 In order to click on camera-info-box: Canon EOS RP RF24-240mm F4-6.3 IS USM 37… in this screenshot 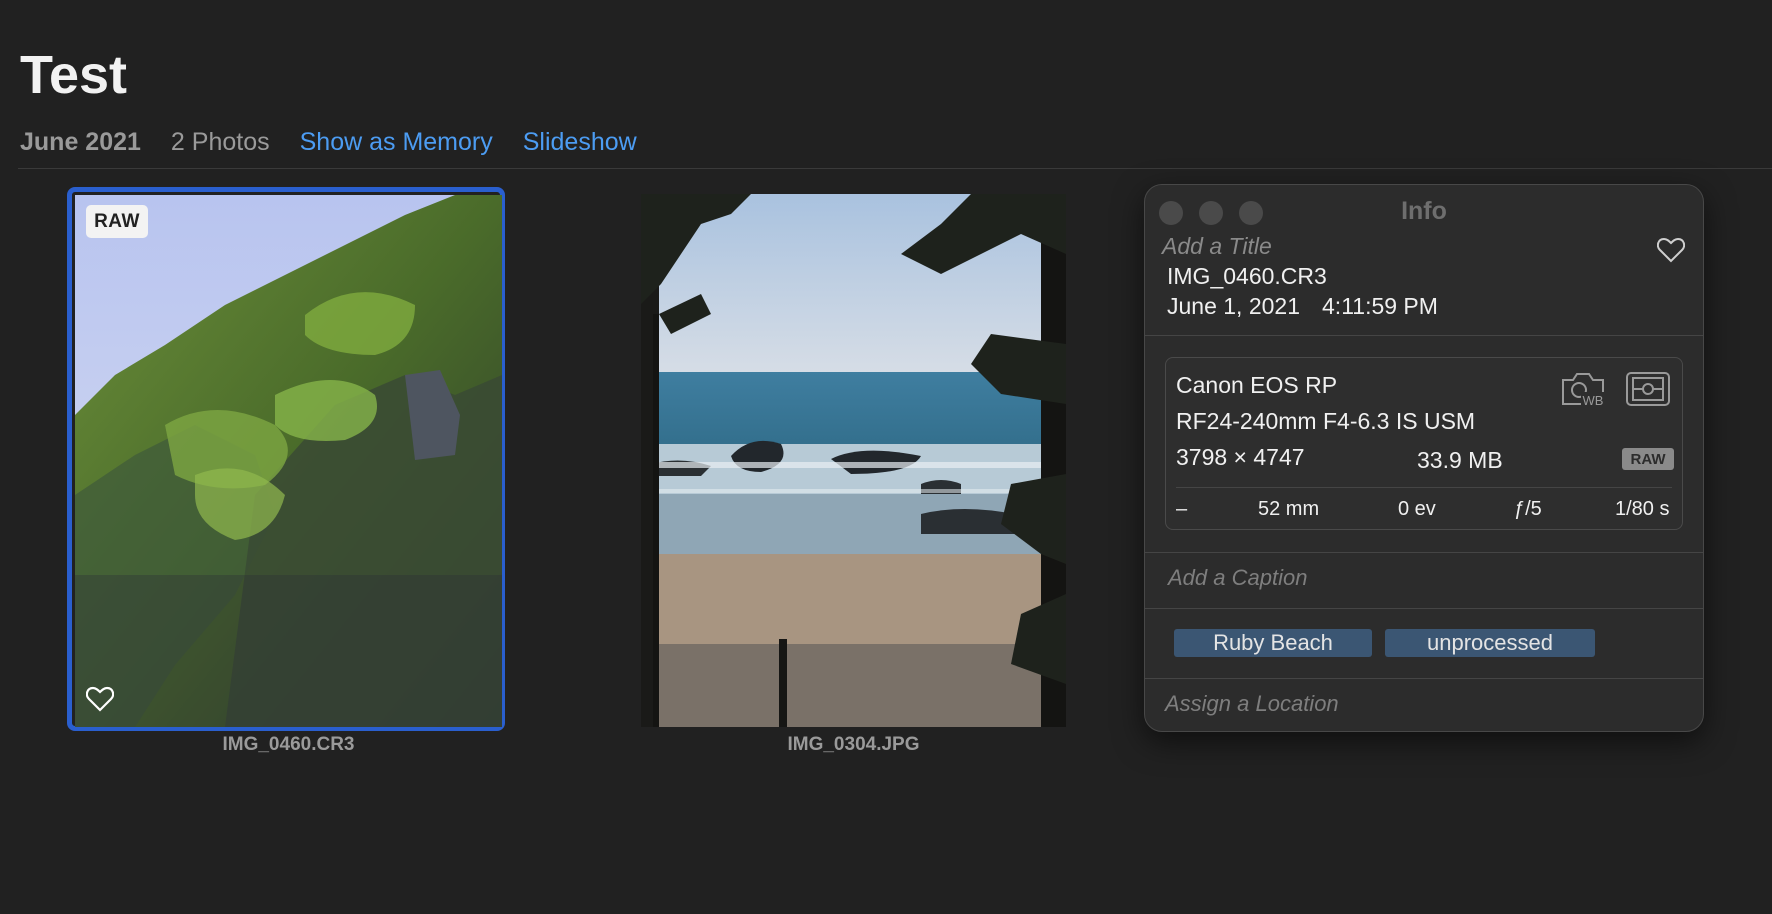, I will do `click(1424, 443)`.